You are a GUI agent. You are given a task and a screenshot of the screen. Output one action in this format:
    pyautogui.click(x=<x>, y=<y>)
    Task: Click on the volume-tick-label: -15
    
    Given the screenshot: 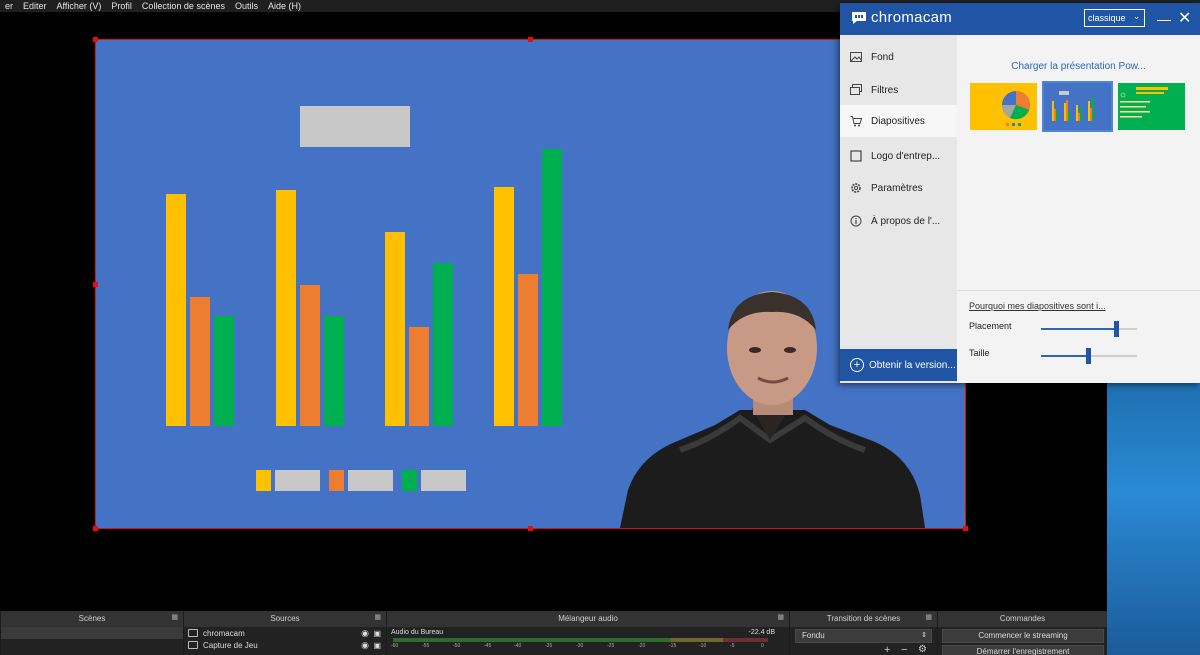 What is the action you would take?
    pyautogui.click(x=673, y=646)
    